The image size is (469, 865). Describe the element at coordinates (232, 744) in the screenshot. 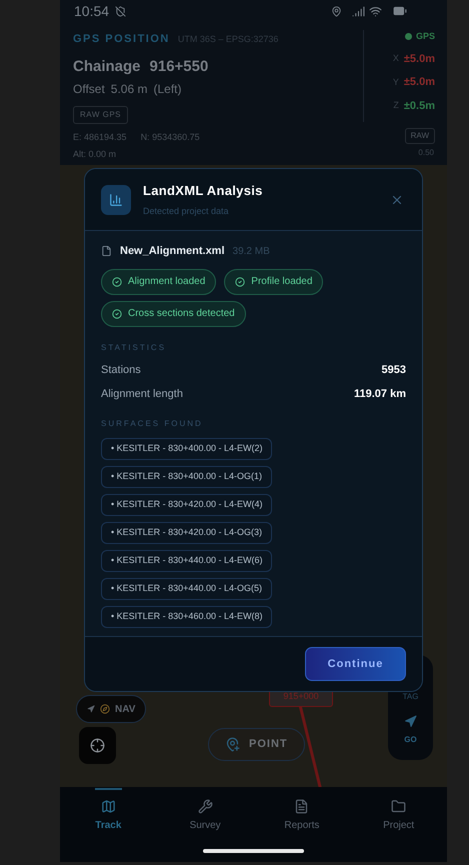

I see `pin-add-icon` at that location.